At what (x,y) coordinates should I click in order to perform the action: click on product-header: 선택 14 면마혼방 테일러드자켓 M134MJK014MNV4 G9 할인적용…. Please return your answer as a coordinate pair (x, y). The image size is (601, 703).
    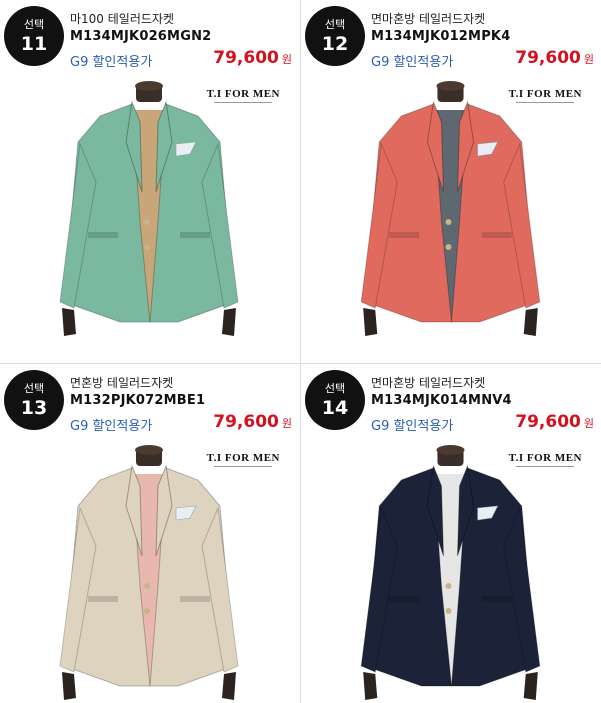
    Looking at the image, I should click on (451, 400).